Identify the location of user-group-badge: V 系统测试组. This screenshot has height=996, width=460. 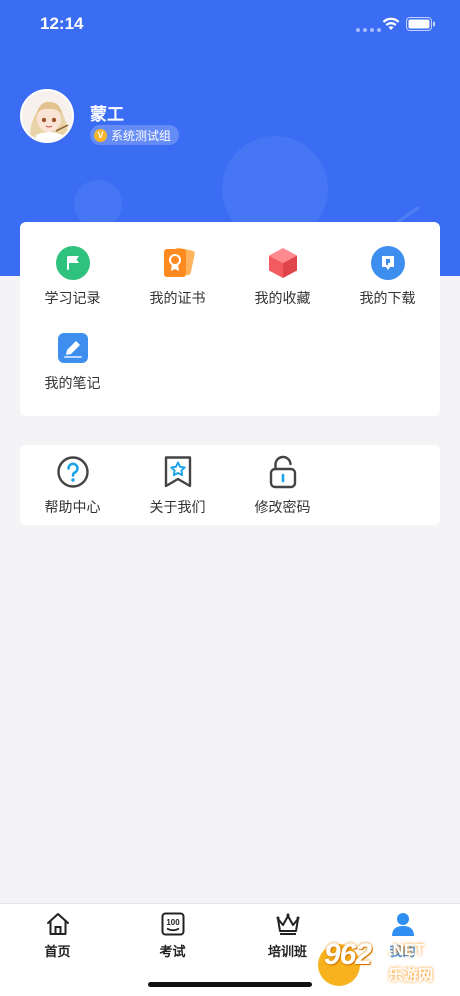
(135, 135).